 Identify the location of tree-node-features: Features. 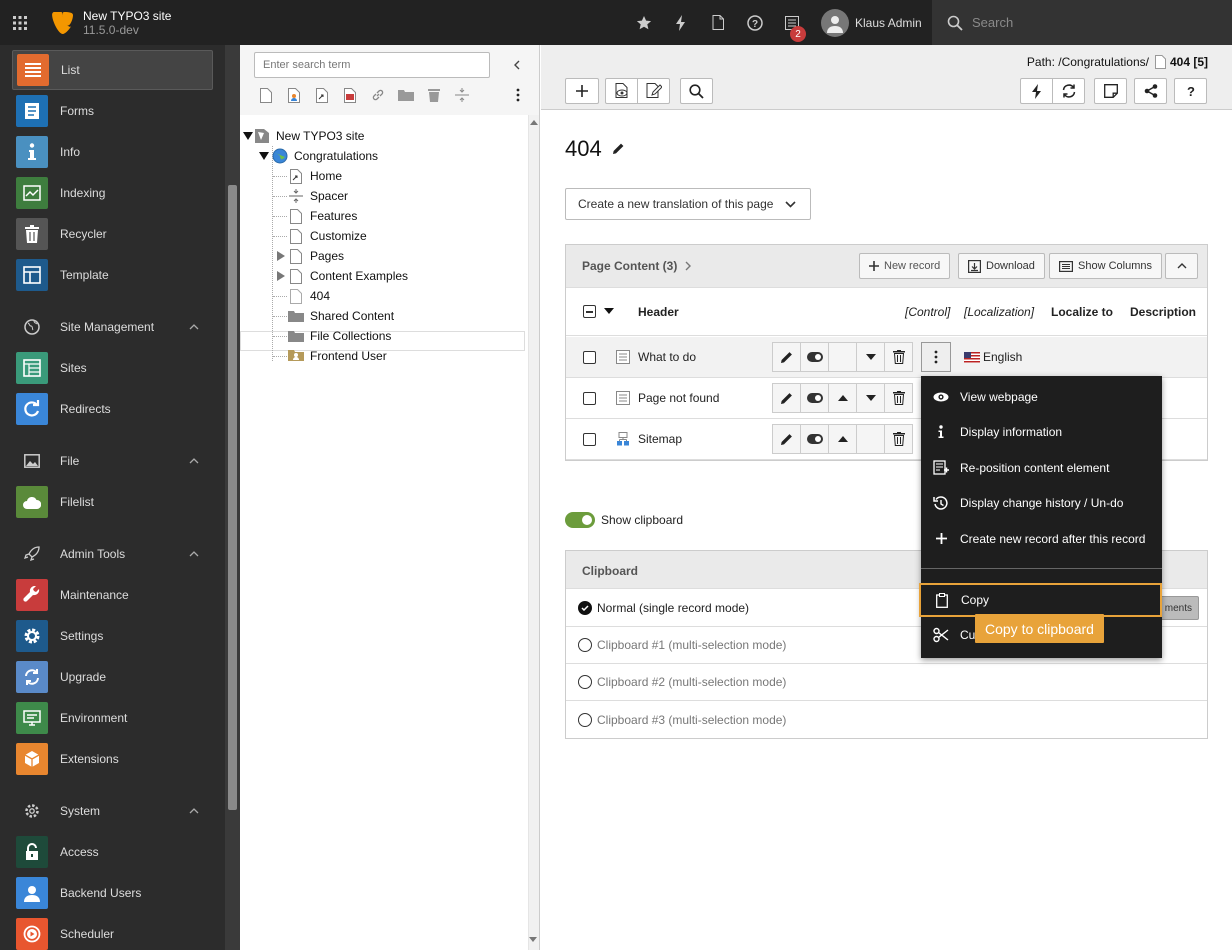
(322, 216).